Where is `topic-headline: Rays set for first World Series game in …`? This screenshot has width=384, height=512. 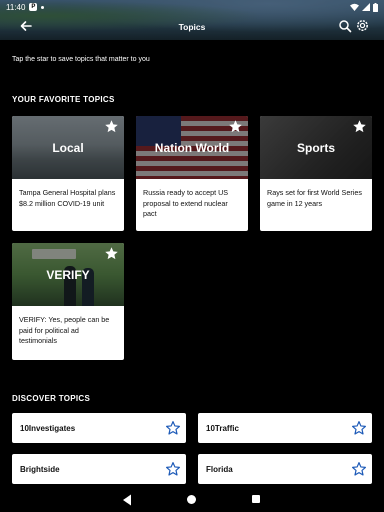 topic-headline: Rays set for first World Series game in … is located at coordinates (316, 198).